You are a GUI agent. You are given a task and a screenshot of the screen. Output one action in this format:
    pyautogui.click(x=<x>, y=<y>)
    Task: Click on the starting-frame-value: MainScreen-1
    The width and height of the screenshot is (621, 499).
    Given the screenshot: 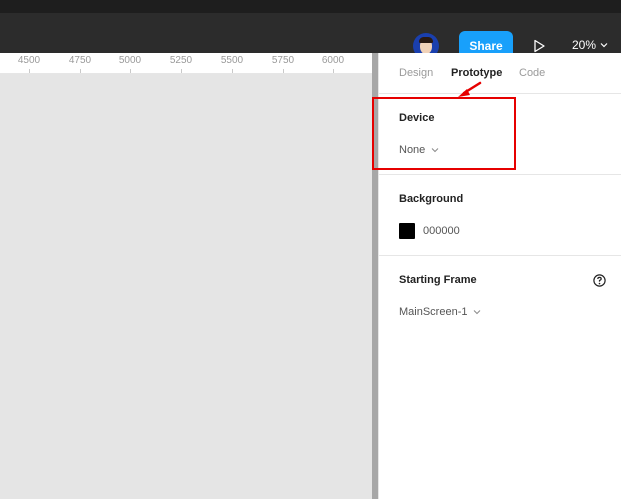 What is the action you would take?
    pyautogui.click(x=433, y=312)
    